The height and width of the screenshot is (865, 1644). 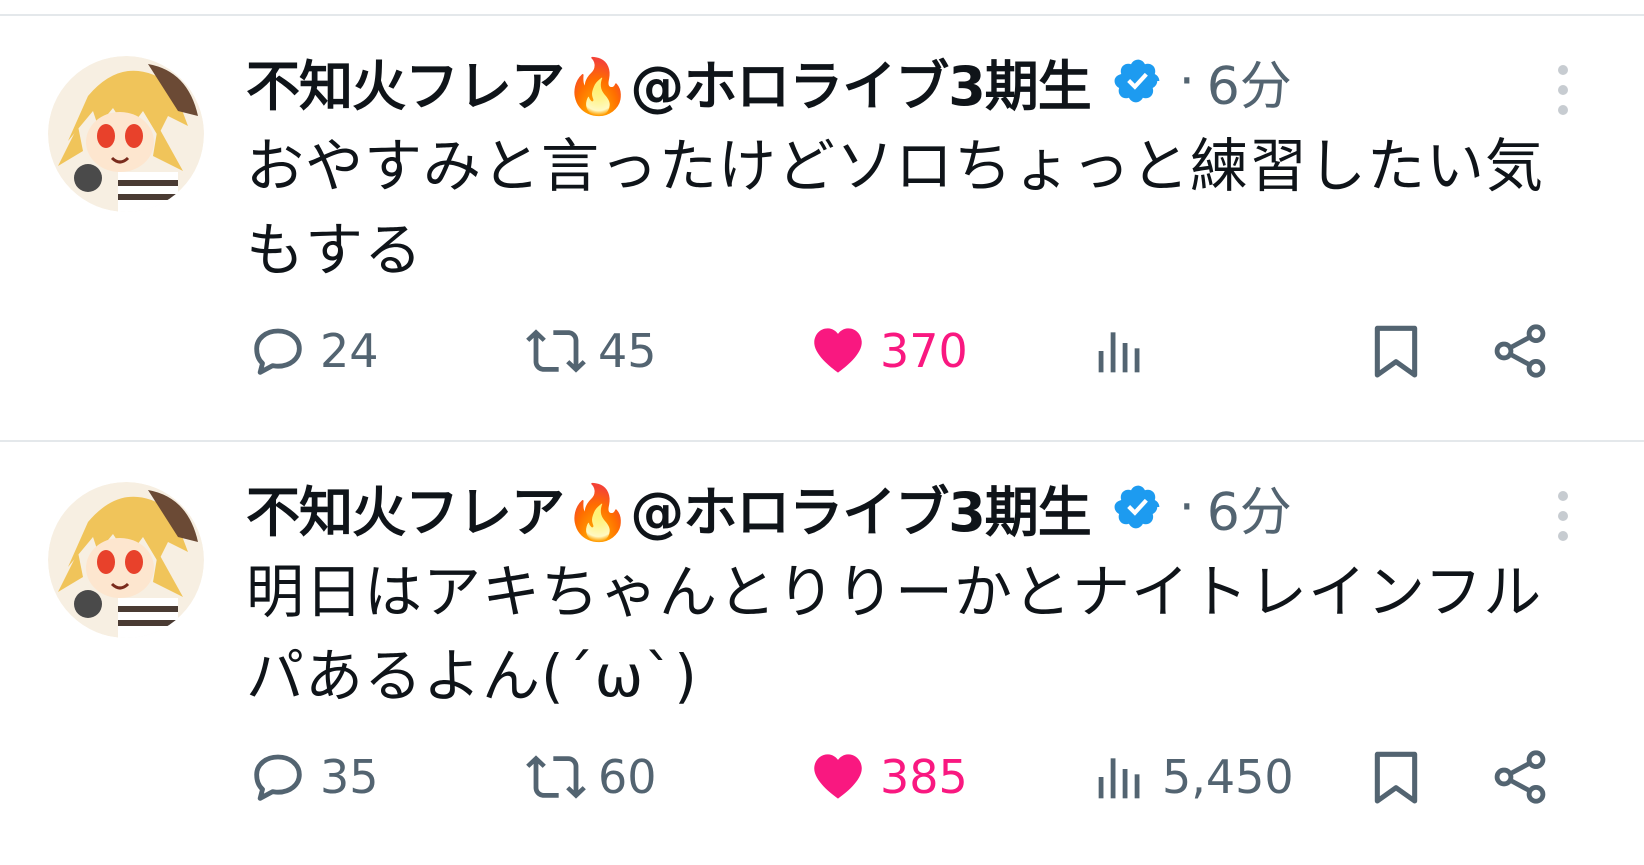 I want to click on reply-button: 35, so click(x=312, y=777).